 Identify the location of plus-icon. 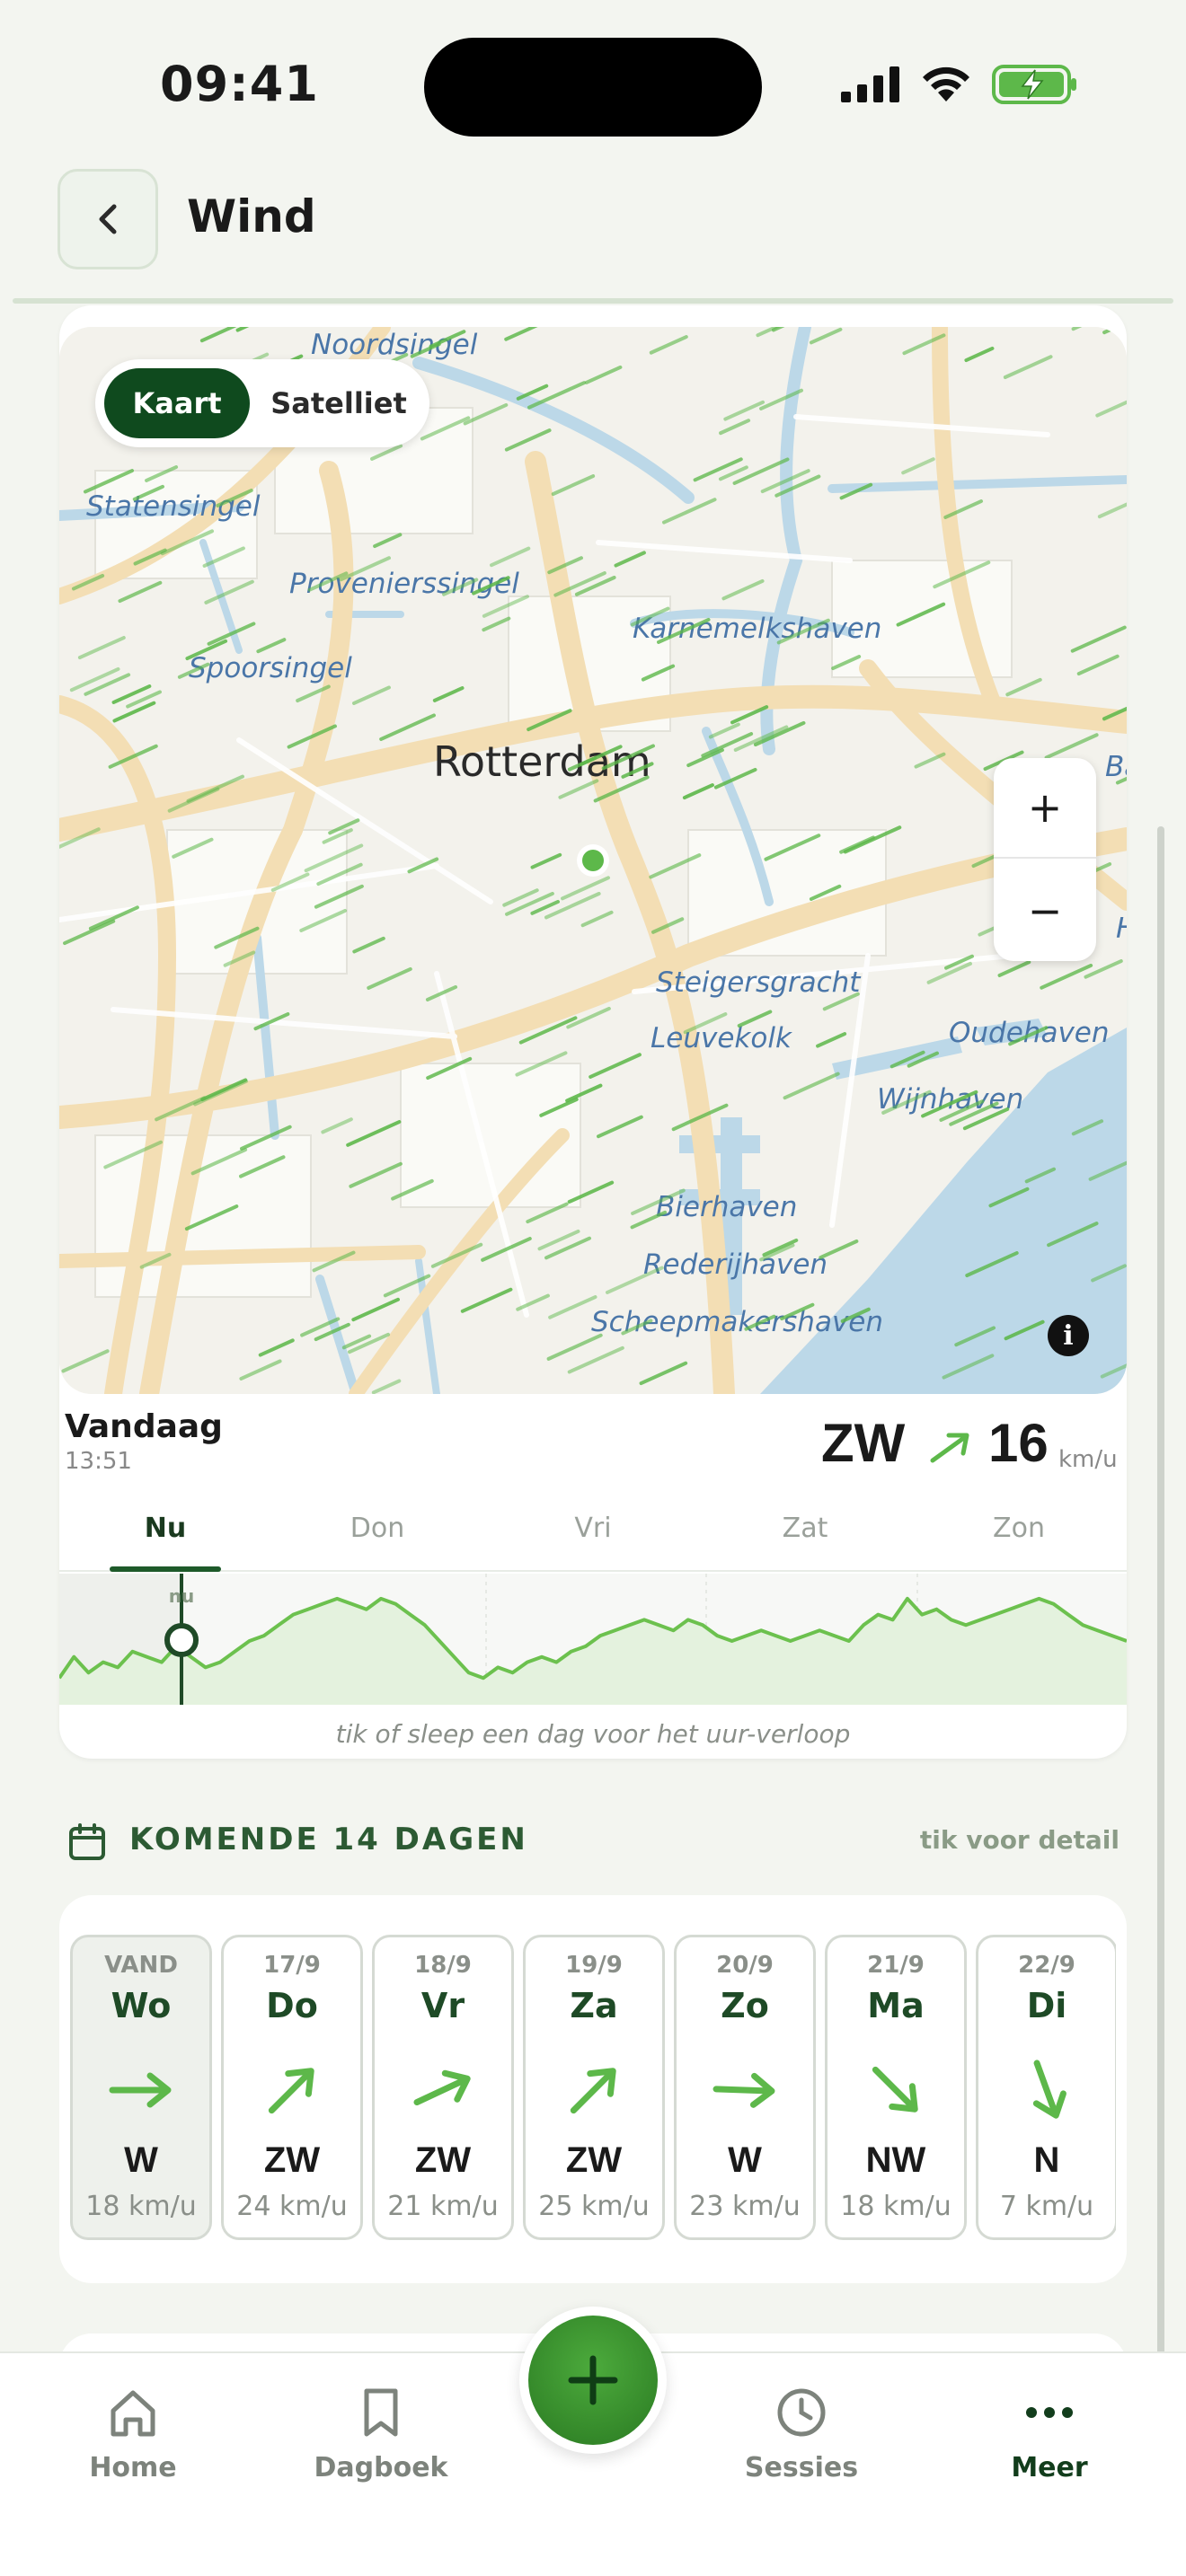
(593, 2380).